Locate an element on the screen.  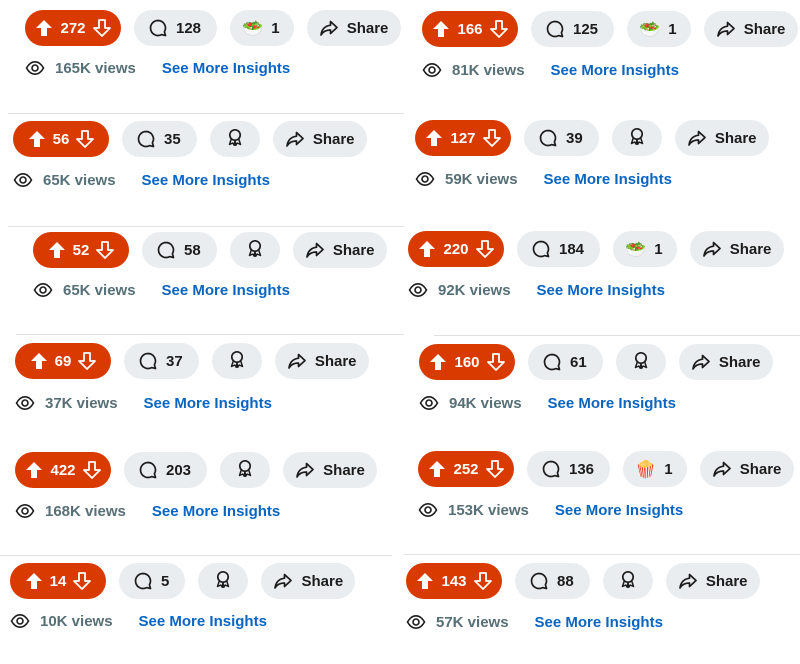
vote-count: 56 is located at coordinates (61, 139).